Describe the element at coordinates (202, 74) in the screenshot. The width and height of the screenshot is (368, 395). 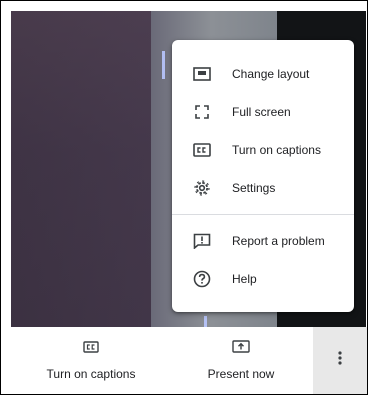
I see `layout-icon` at that location.